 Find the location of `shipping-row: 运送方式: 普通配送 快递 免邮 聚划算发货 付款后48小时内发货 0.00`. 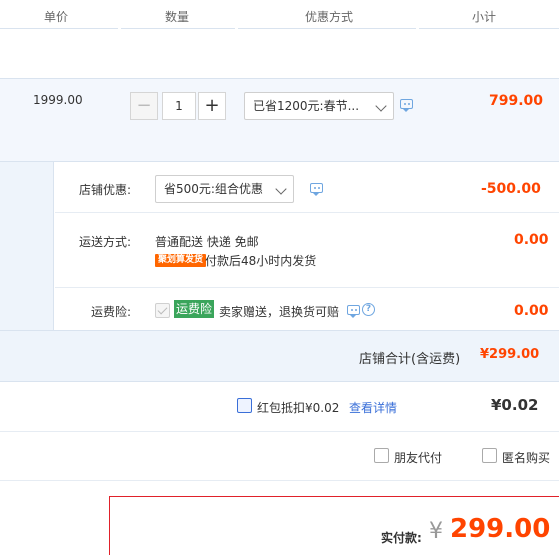

shipping-row: 运送方式: 普通配送 快递 免邮 聚划算发货 付款后48小时内发货 0.00 is located at coordinates (307, 250).